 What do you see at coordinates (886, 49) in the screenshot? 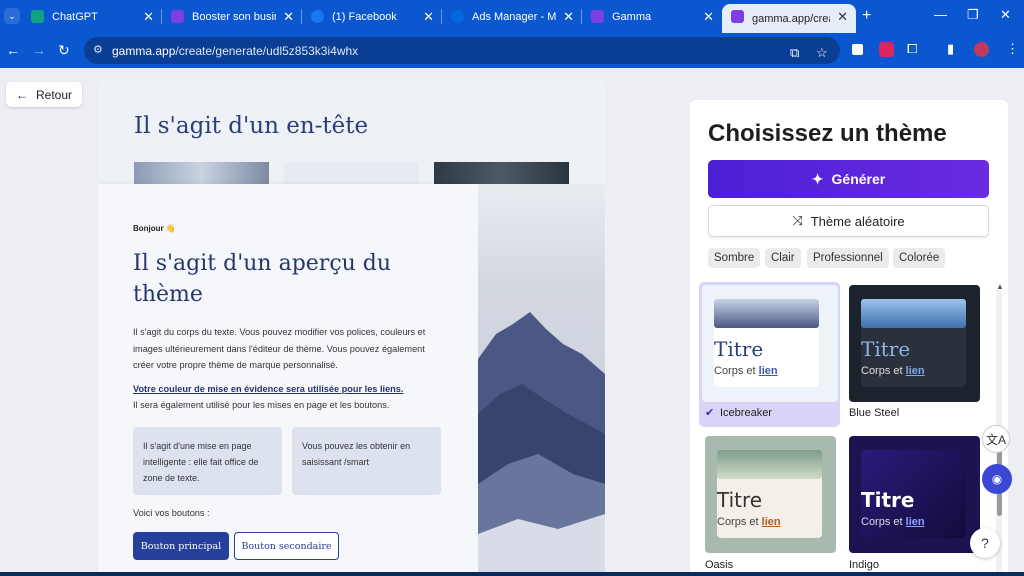
I see `extension-red-icon` at bounding box center [886, 49].